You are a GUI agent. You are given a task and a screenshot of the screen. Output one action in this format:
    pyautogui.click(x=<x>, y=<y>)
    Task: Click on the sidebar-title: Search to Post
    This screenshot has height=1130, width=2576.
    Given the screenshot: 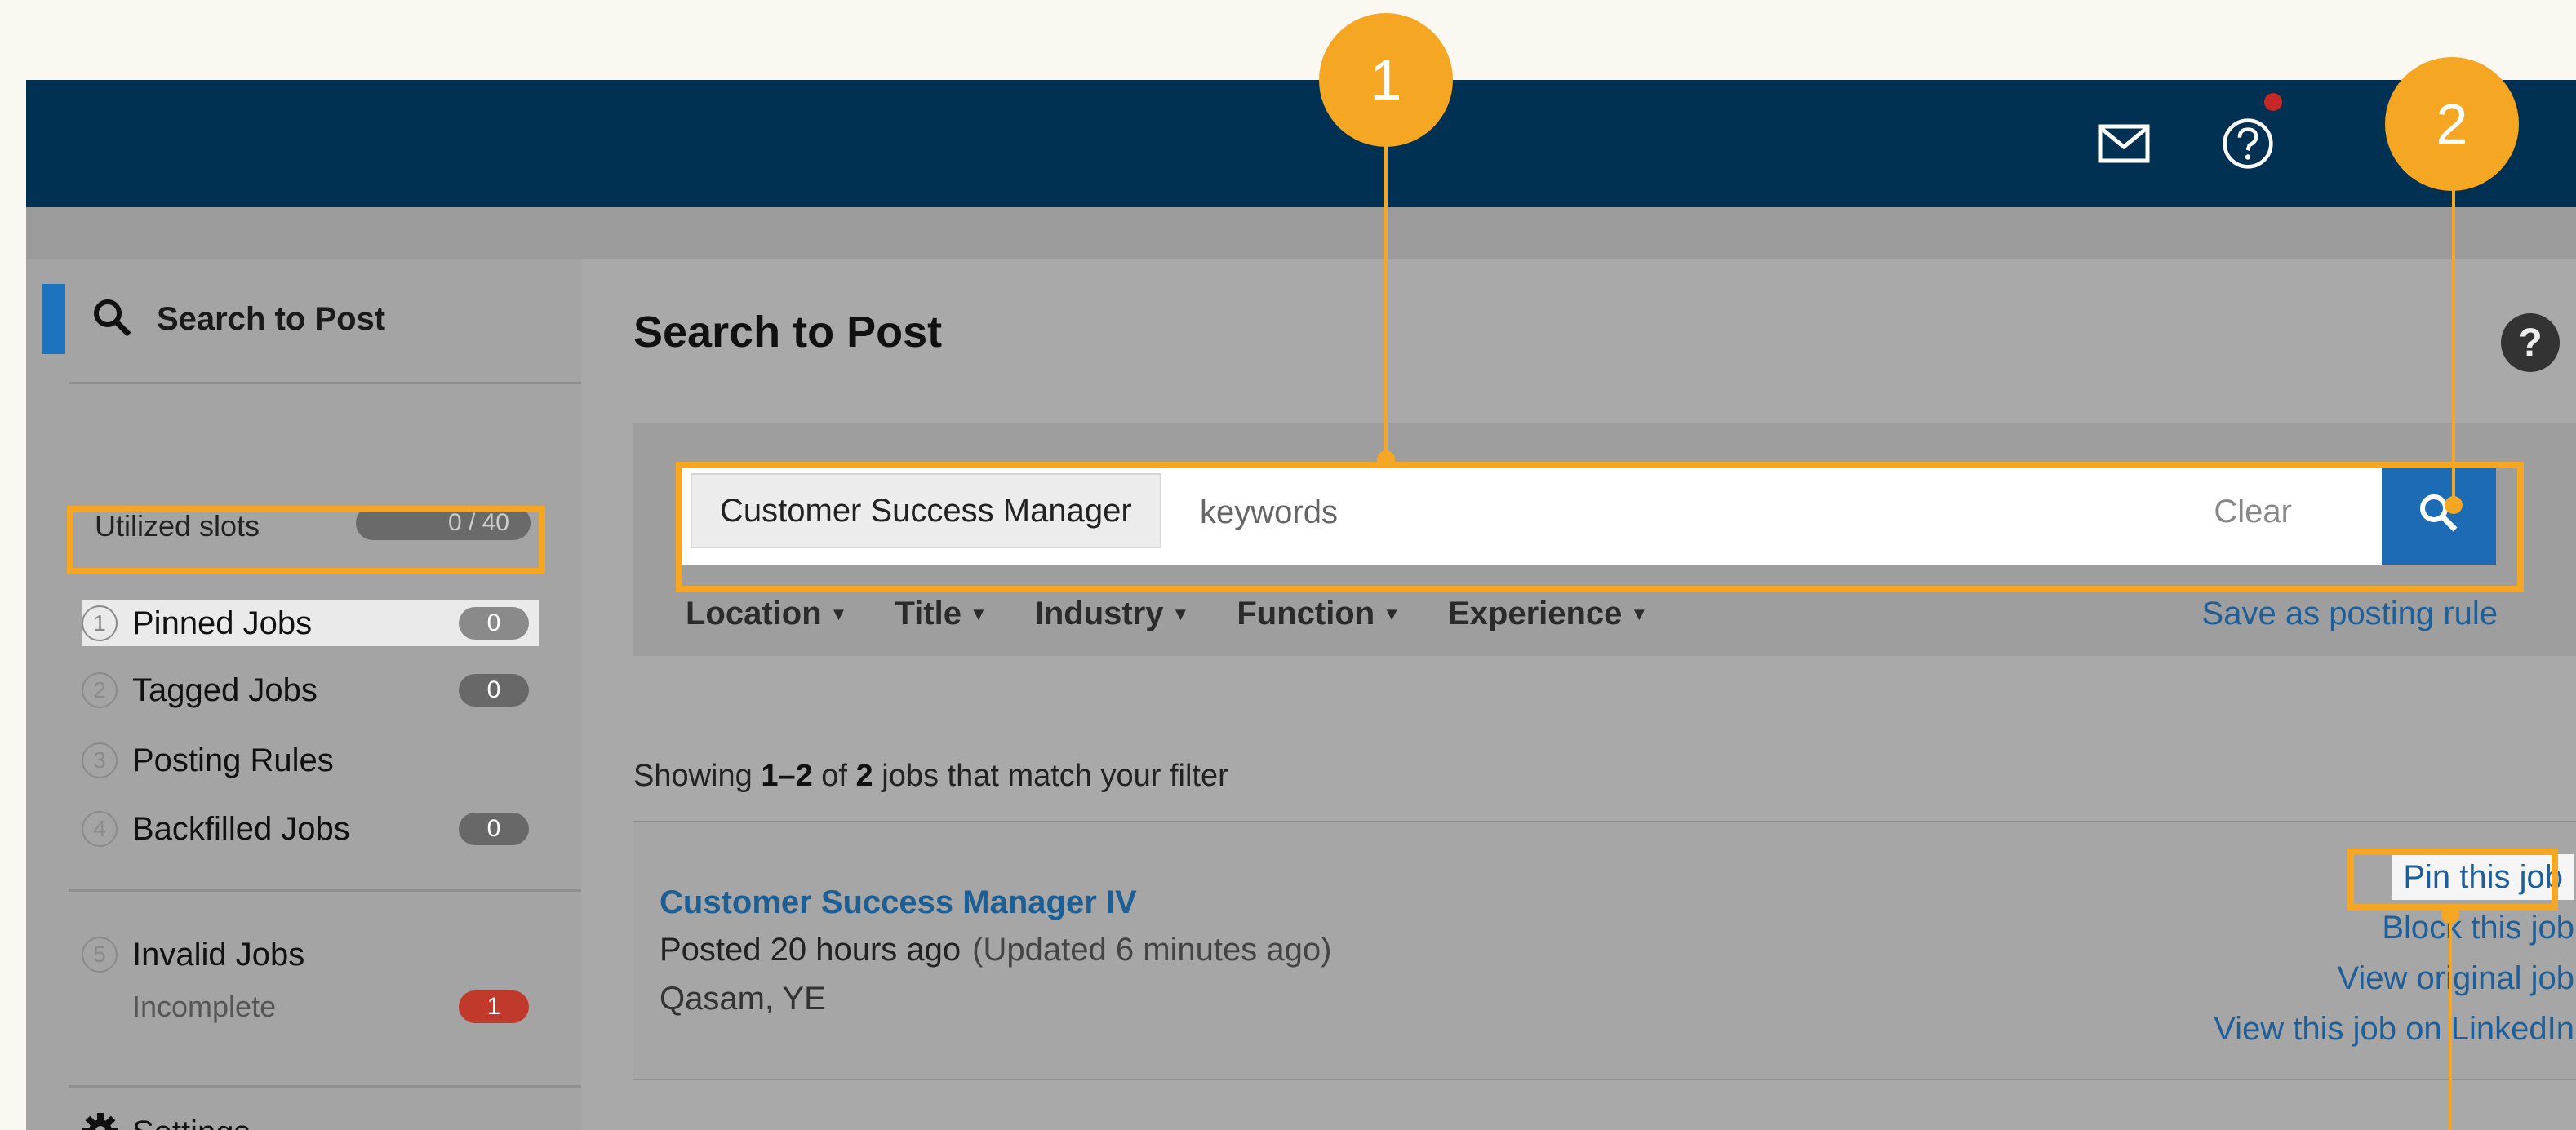 What is the action you would take?
    pyautogui.click(x=271, y=319)
    